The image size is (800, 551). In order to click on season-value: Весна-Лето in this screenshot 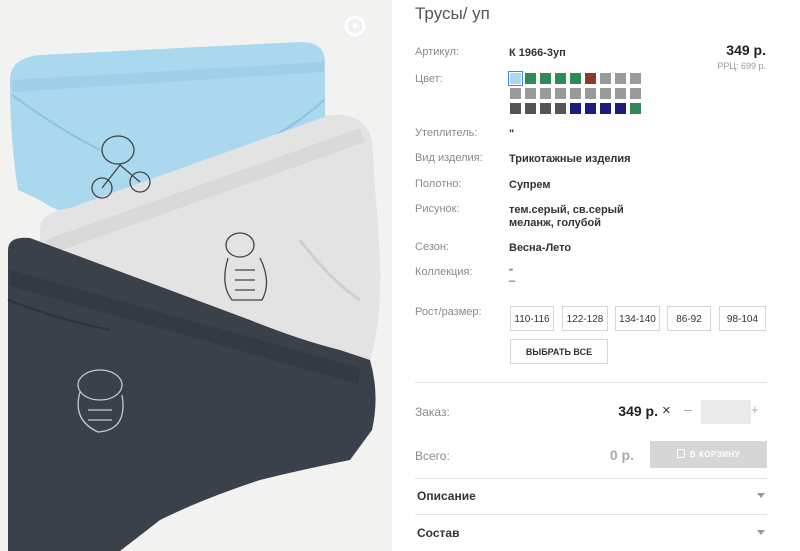, I will do `click(540, 248)`.